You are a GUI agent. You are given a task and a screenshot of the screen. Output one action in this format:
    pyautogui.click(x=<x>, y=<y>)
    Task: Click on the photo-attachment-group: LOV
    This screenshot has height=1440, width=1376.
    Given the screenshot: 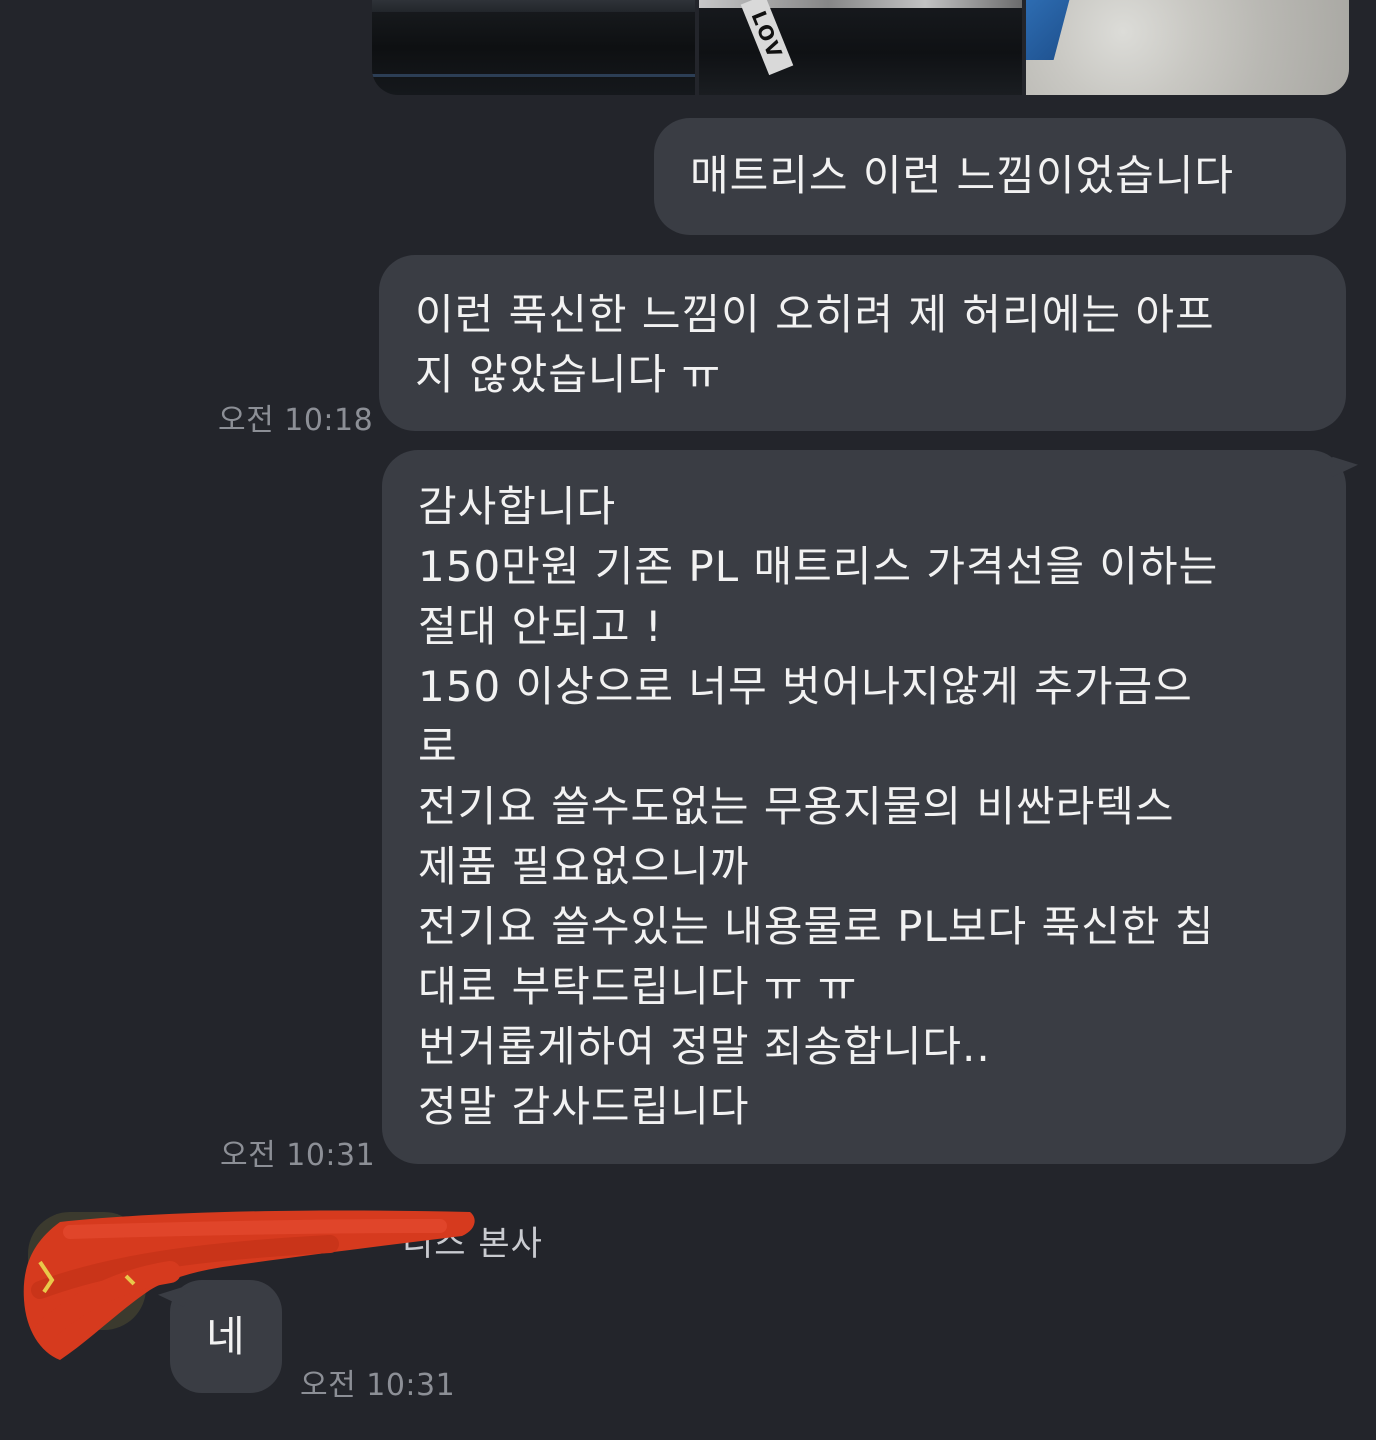 What is the action you would take?
    pyautogui.click(x=860, y=47)
    